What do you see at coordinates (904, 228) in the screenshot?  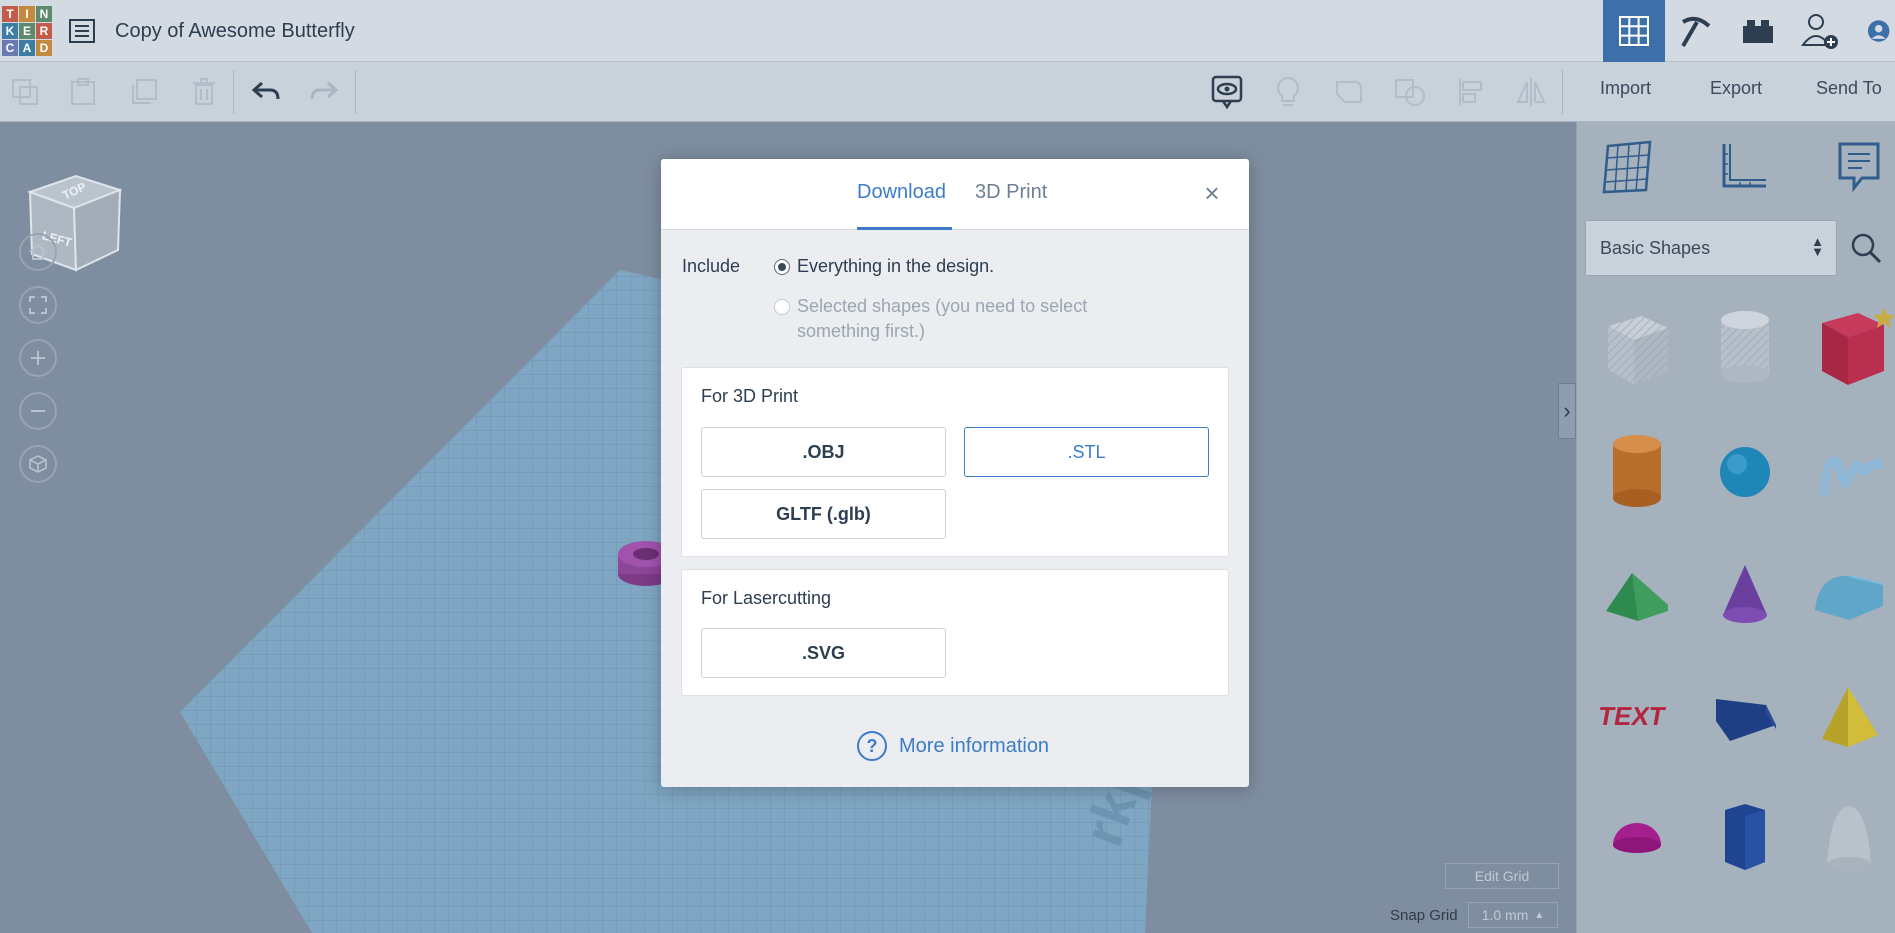 I see `active-tab-indicator` at bounding box center [904, 228].